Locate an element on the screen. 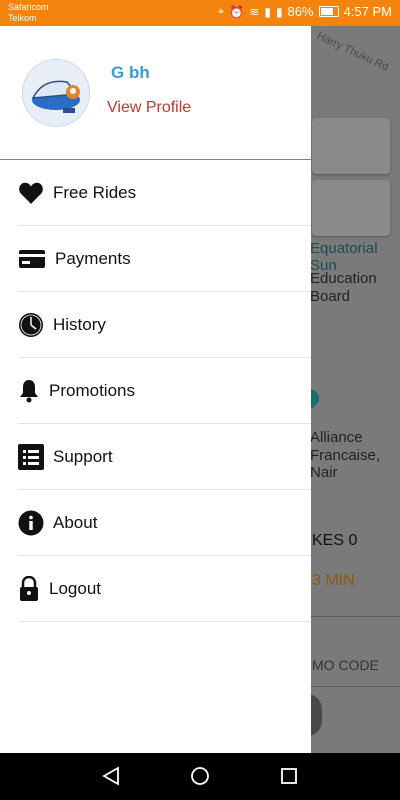 Image resolution: width=400 pixels, height=800 pixels. wifi-icon: ≋ is located at coordinates (254, 11).